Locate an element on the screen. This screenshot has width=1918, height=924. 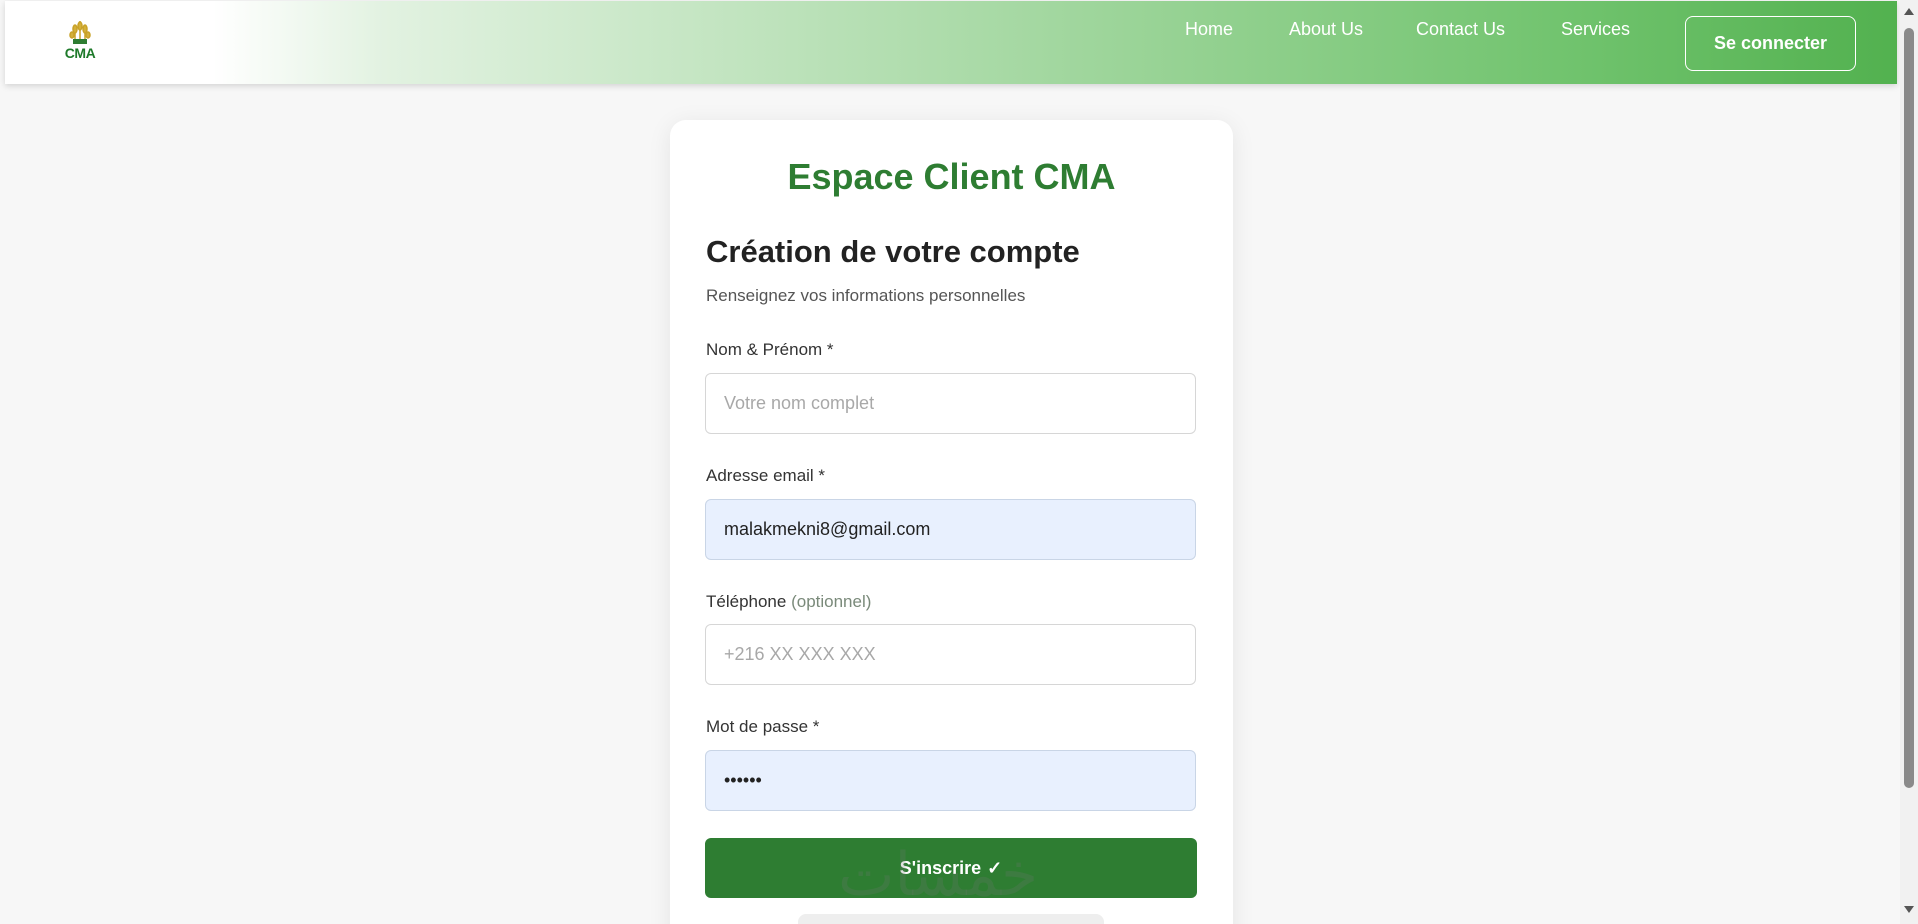
form-subtitle: Renseignez vos informations personnelles is located at coordinates (866, 295).